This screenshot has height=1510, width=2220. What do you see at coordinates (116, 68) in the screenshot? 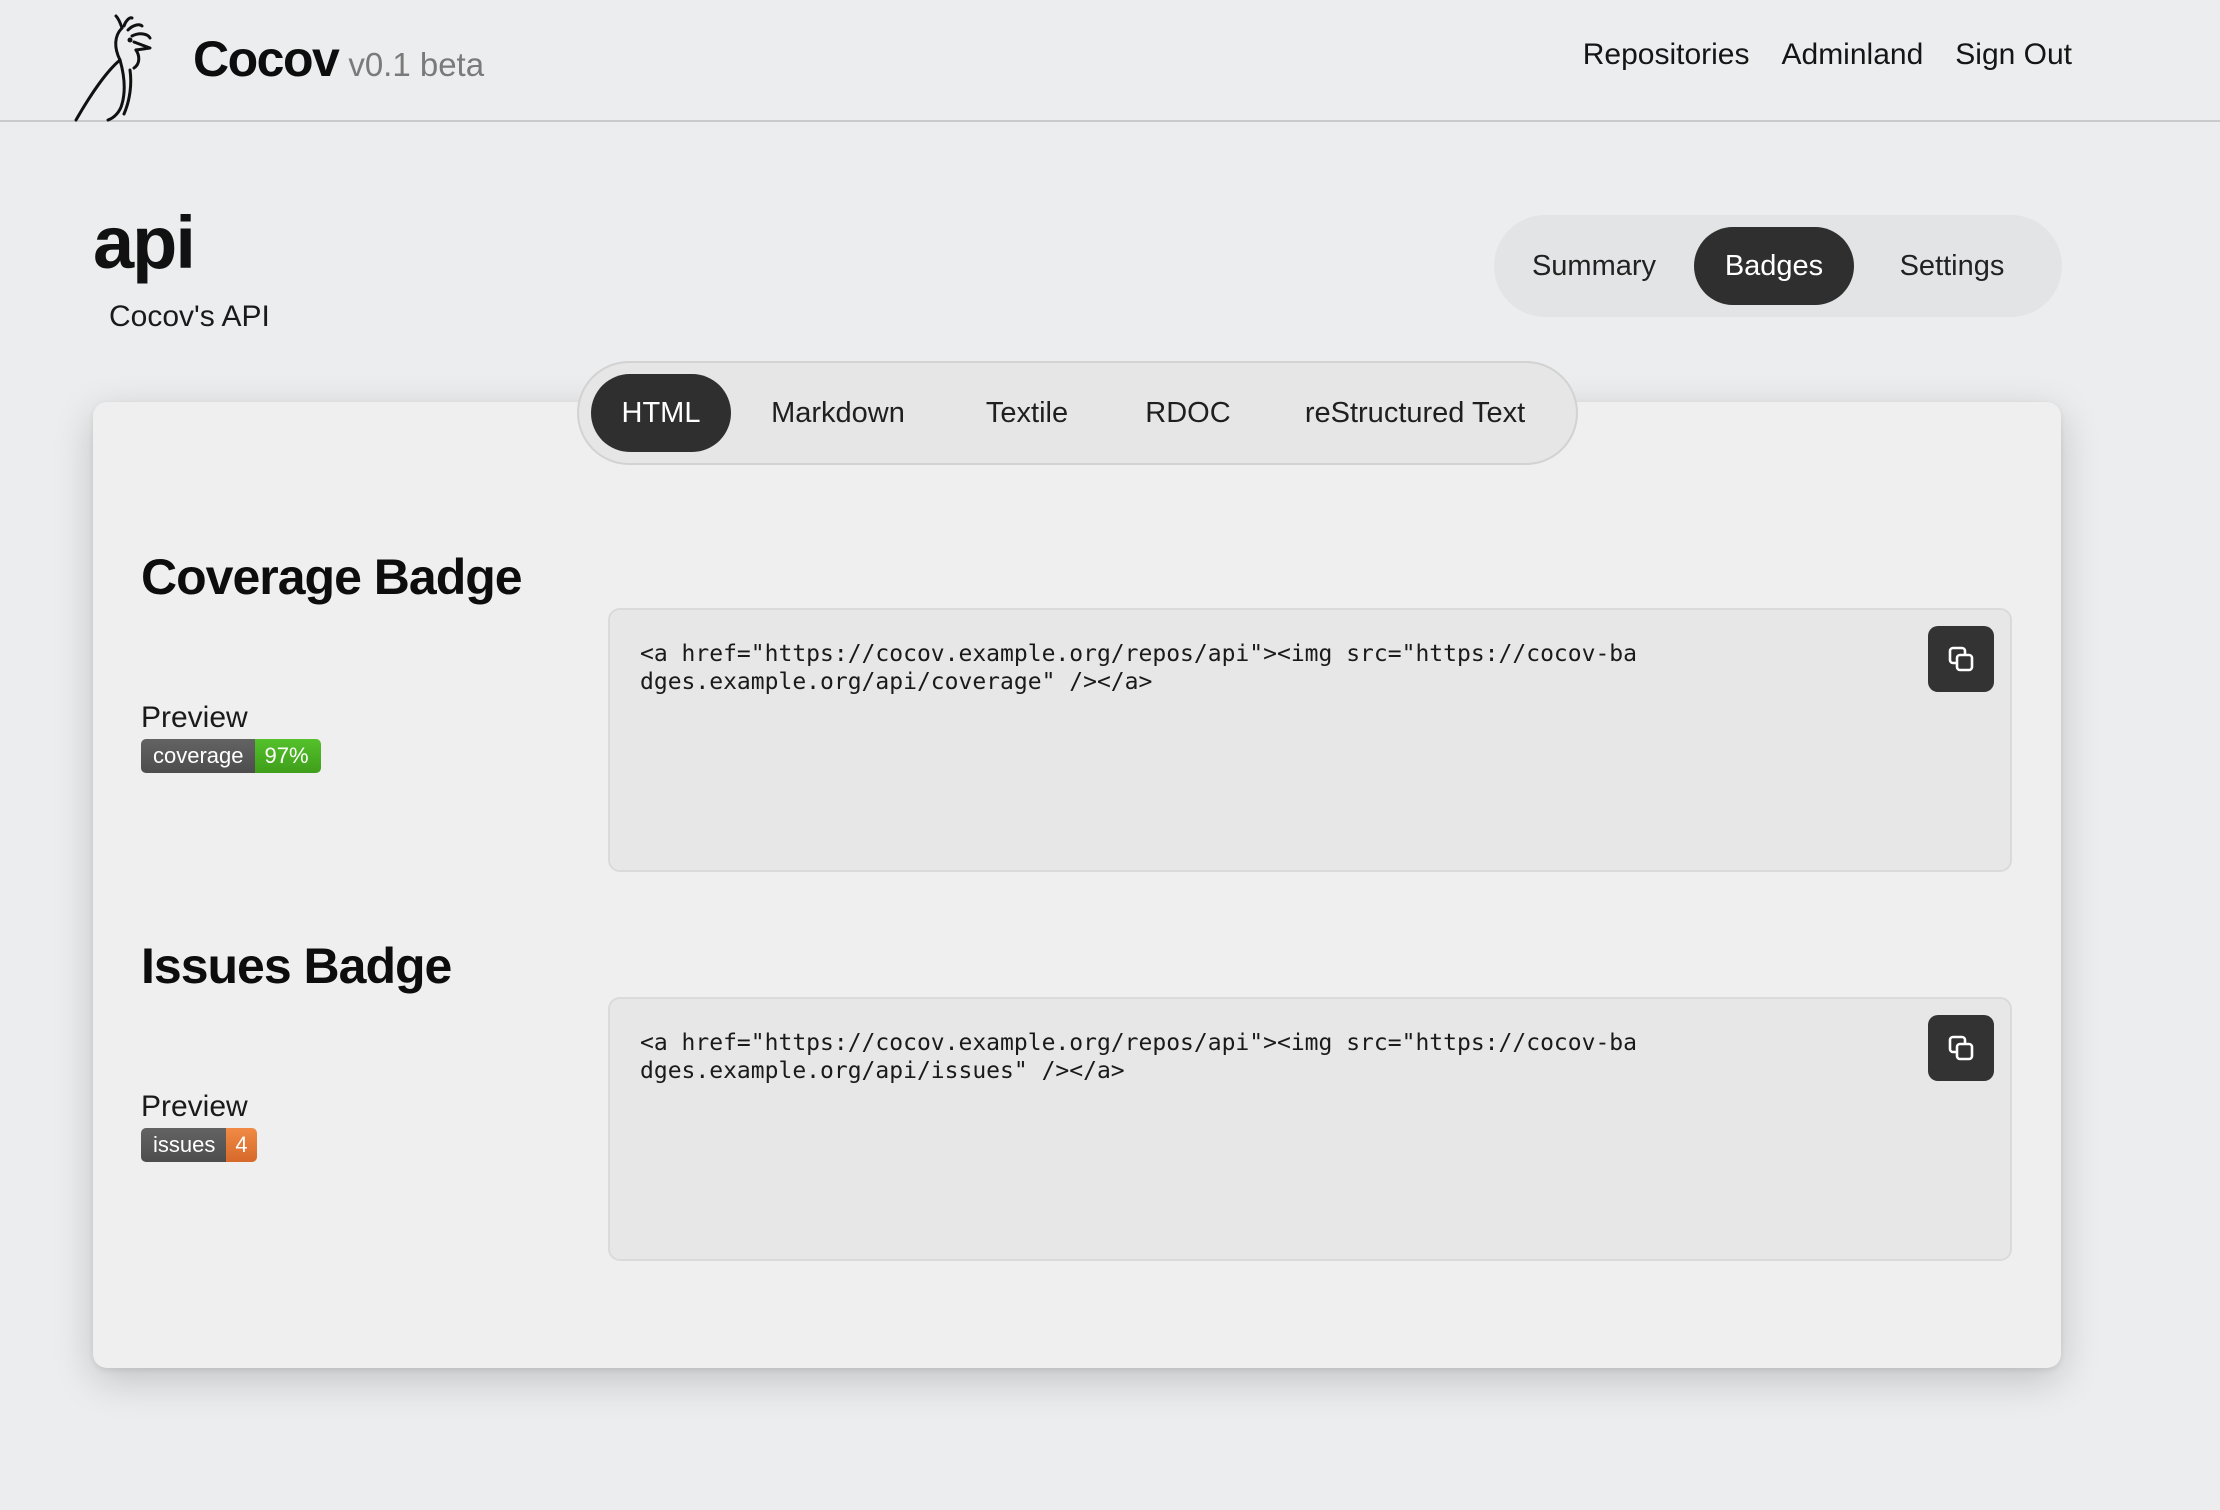
I see `rooster-logo-icon` at bounding box center [116, 68].